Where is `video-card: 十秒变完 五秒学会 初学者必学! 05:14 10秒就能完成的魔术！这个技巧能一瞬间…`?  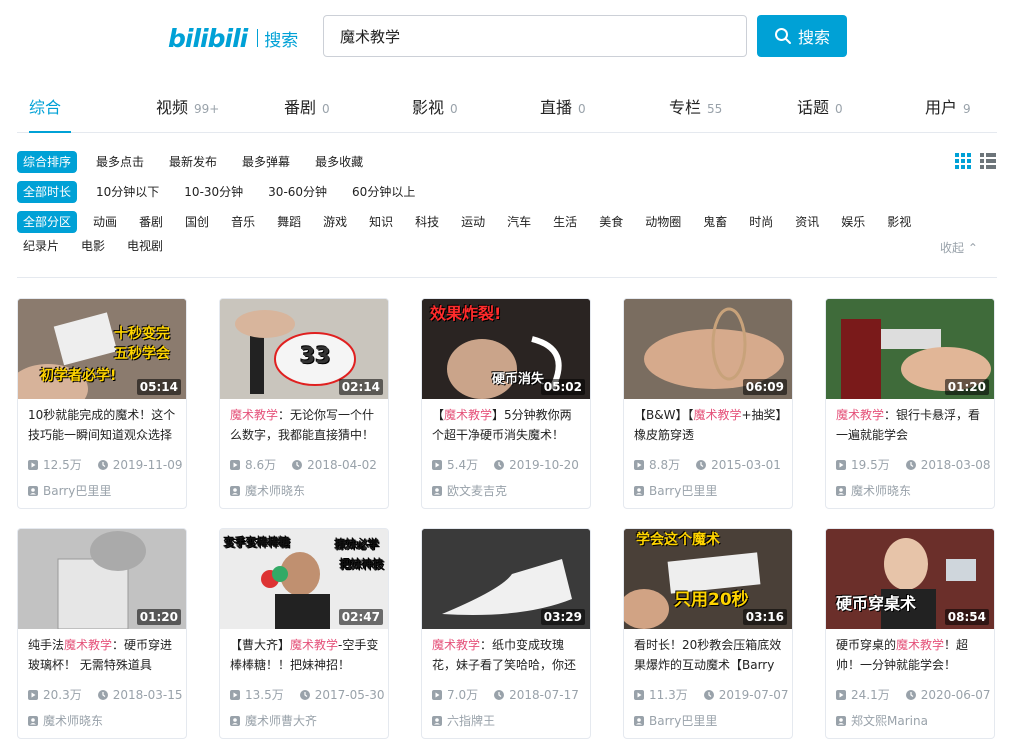 video-card: 十秒变完 五秒学会 初学者必学! 05:14 10秒就能完成的魔术！这个技巧能一瞬间… is located at coordinates (102, 403).